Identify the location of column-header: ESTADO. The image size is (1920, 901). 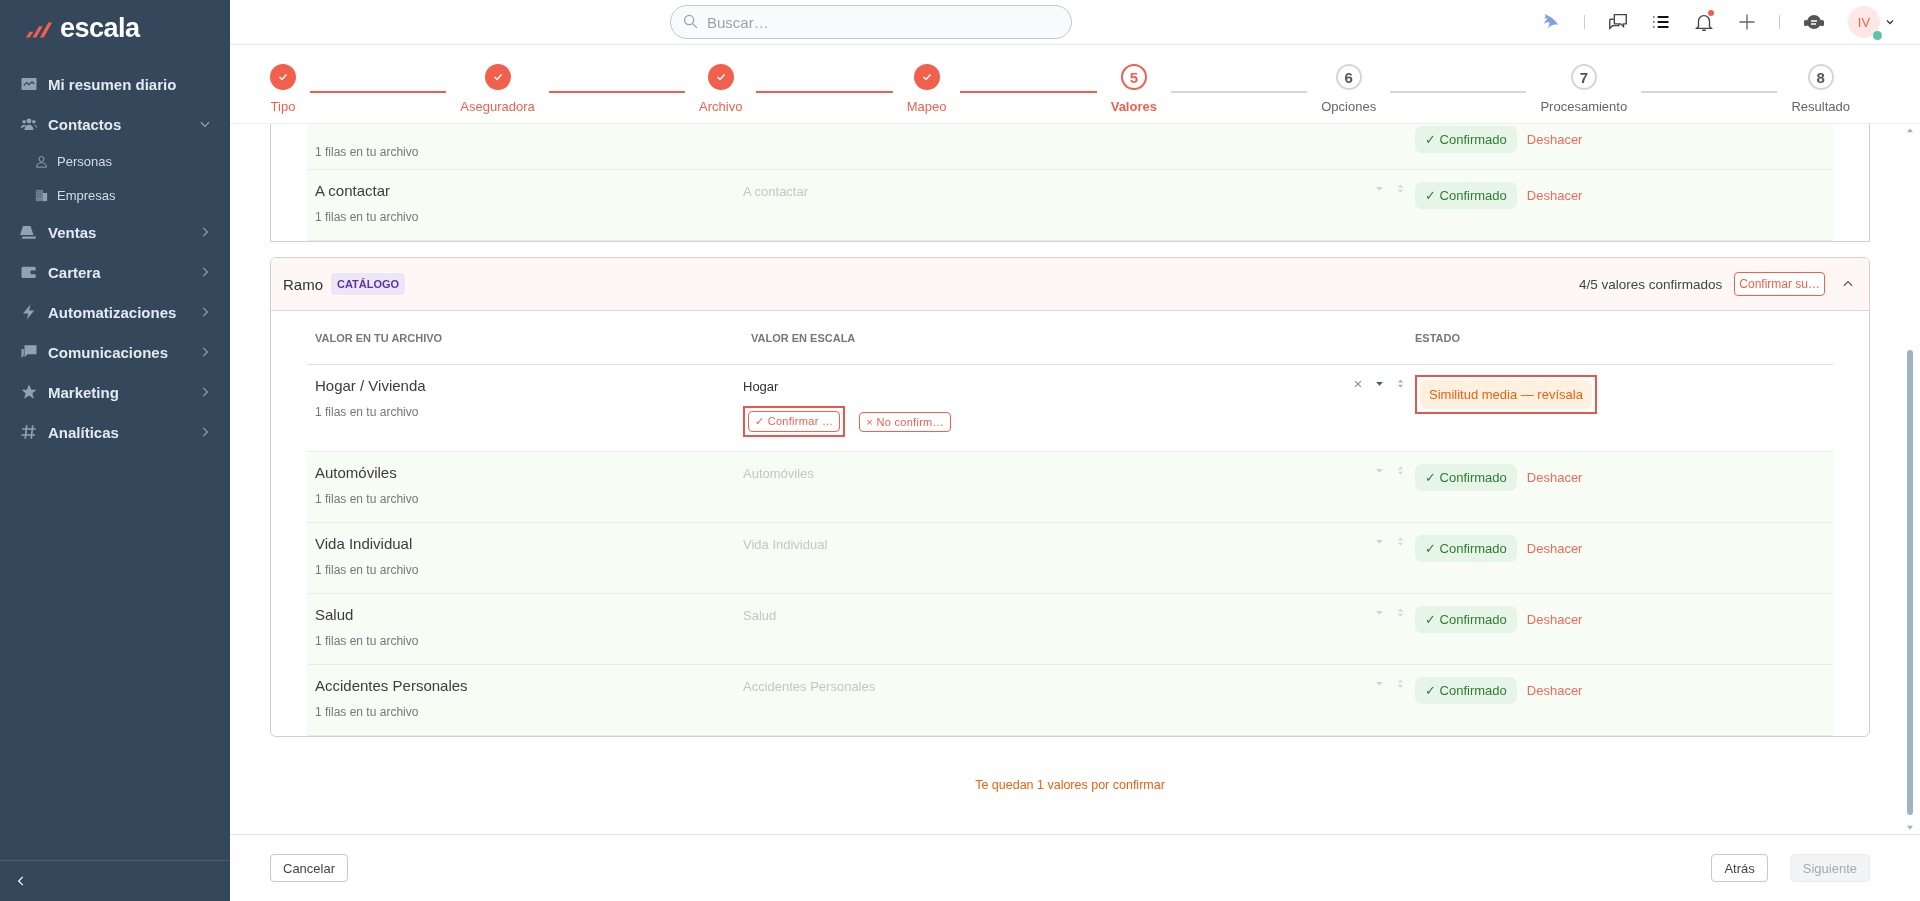
(1438, 337).